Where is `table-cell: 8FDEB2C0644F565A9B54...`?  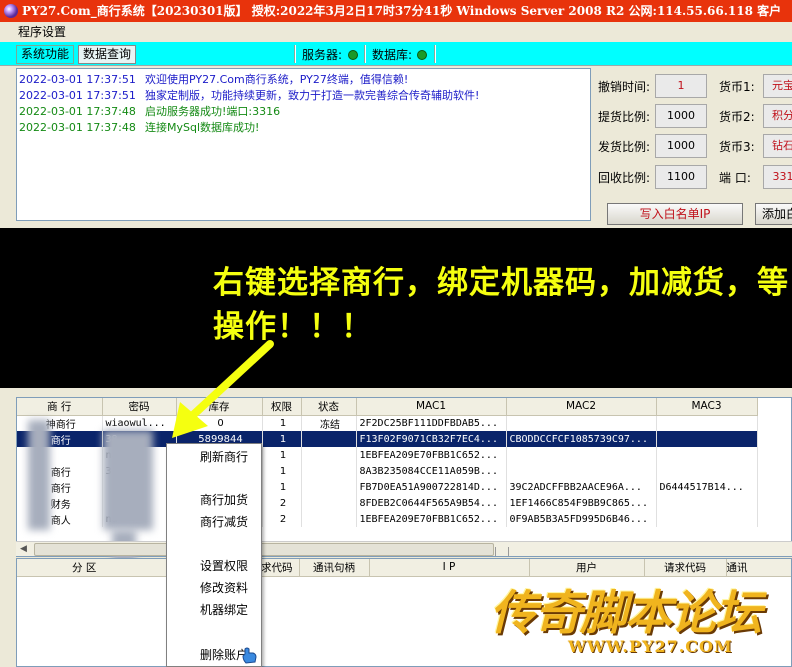 table-cell: 8FDEB2C0644F565A9B54... is located at coordinates (431, 503).